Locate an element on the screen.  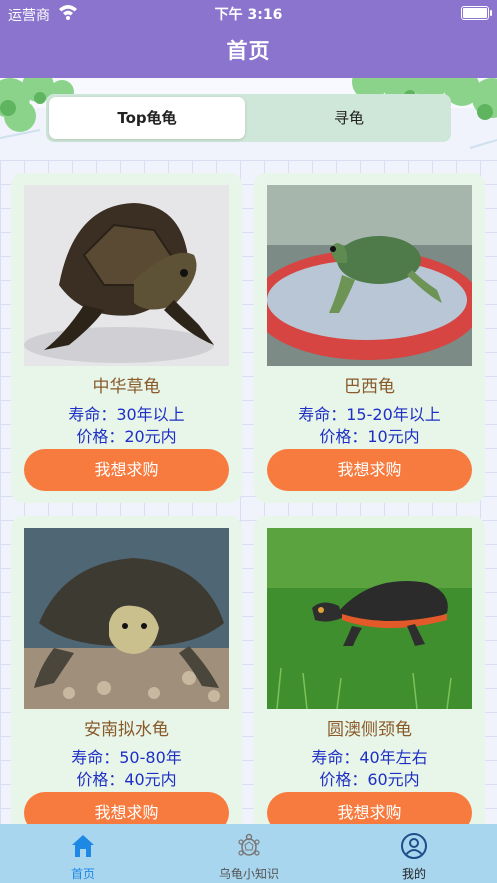
turtle-price: 价格：10元内 is located at coordinates (369, 436).